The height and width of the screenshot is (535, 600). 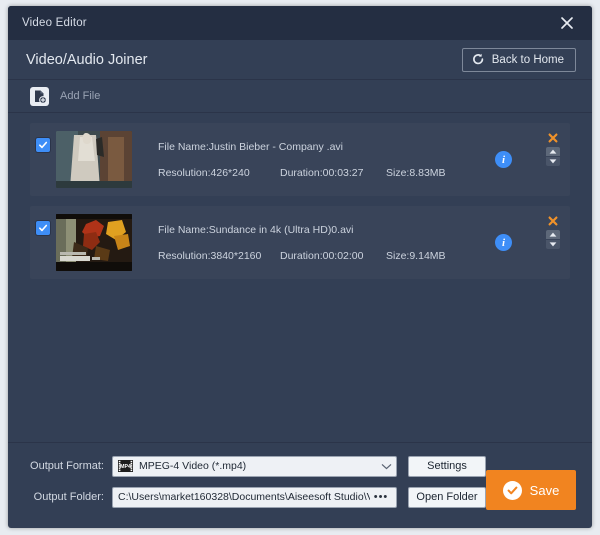 I want to click on file-name: File Name:Sundance in 4k (Ultra HD)0.avi, so click(x=256, y=229).